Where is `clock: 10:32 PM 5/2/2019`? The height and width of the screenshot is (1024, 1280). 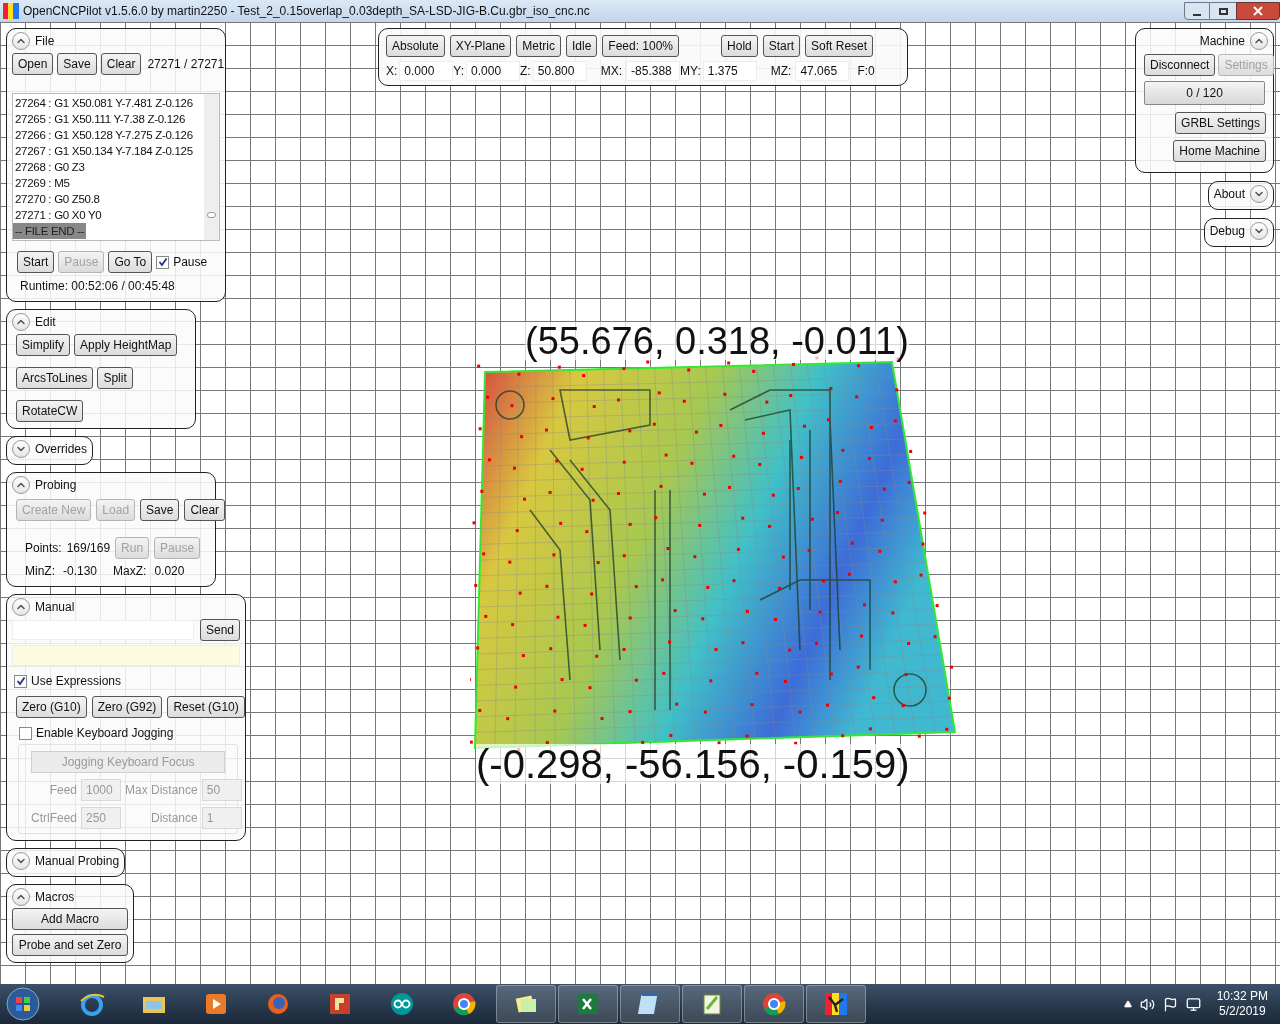 clock: 10:32 PM 5/2/2019 is located at coordinates (1242, 1004).